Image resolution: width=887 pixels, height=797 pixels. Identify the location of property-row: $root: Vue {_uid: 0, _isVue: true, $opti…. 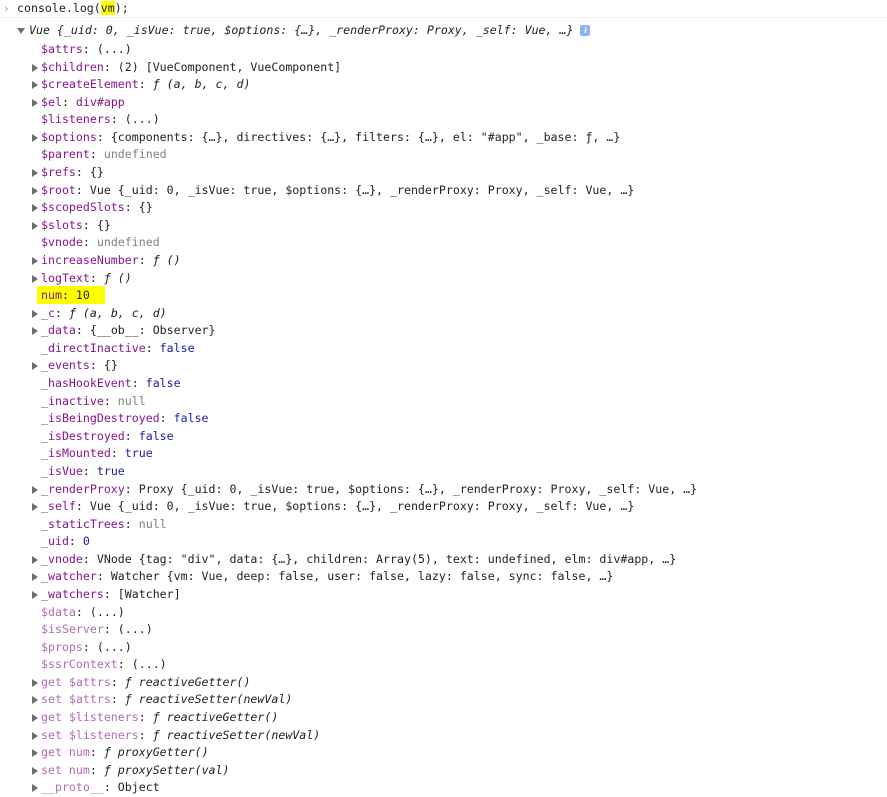
(337, 191).